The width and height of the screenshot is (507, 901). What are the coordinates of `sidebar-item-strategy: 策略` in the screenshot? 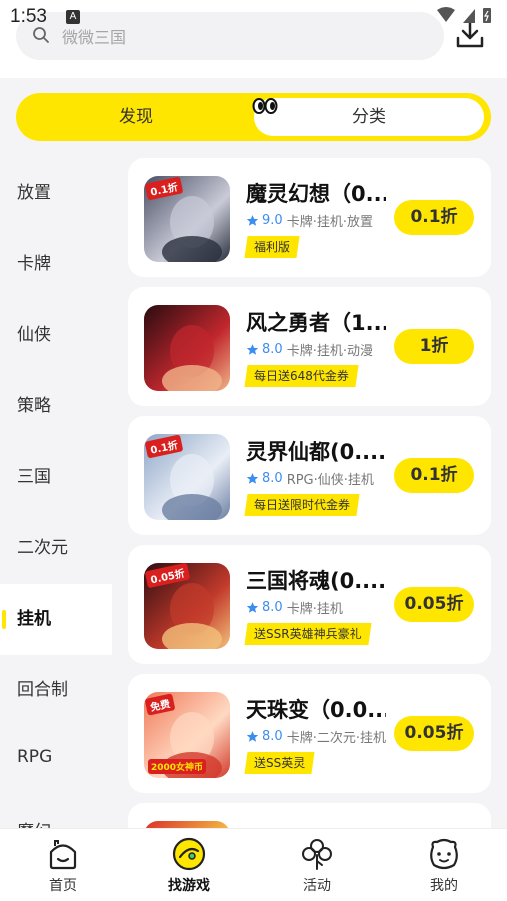 It's located at (56, 406).